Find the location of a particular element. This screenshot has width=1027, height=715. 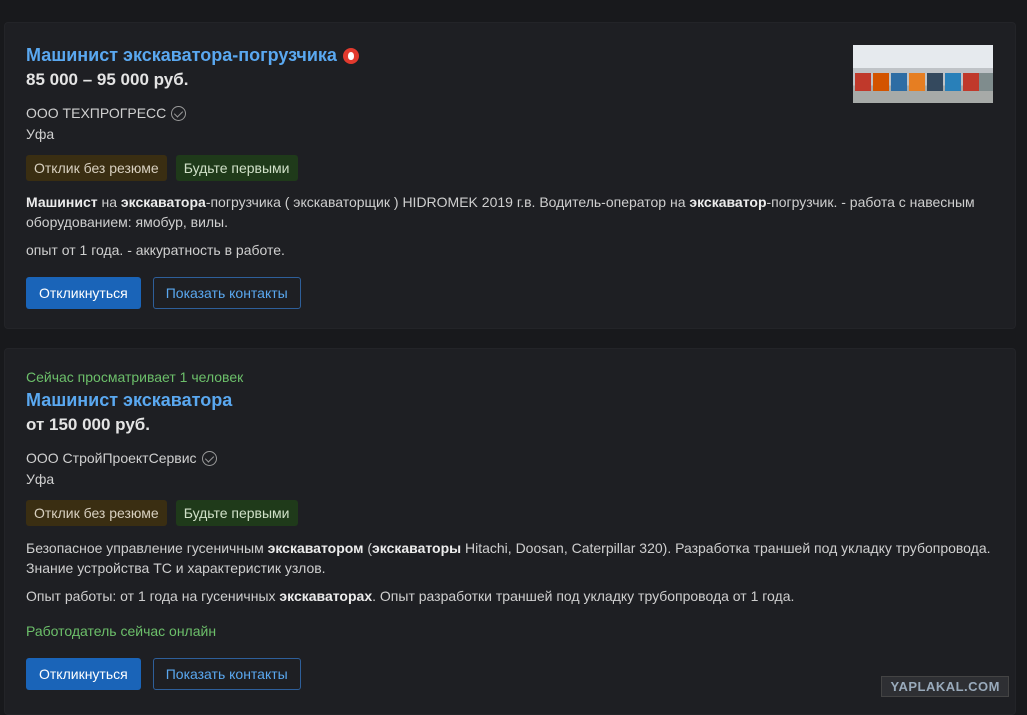

fire-icon is located at coordinates (350, 55).